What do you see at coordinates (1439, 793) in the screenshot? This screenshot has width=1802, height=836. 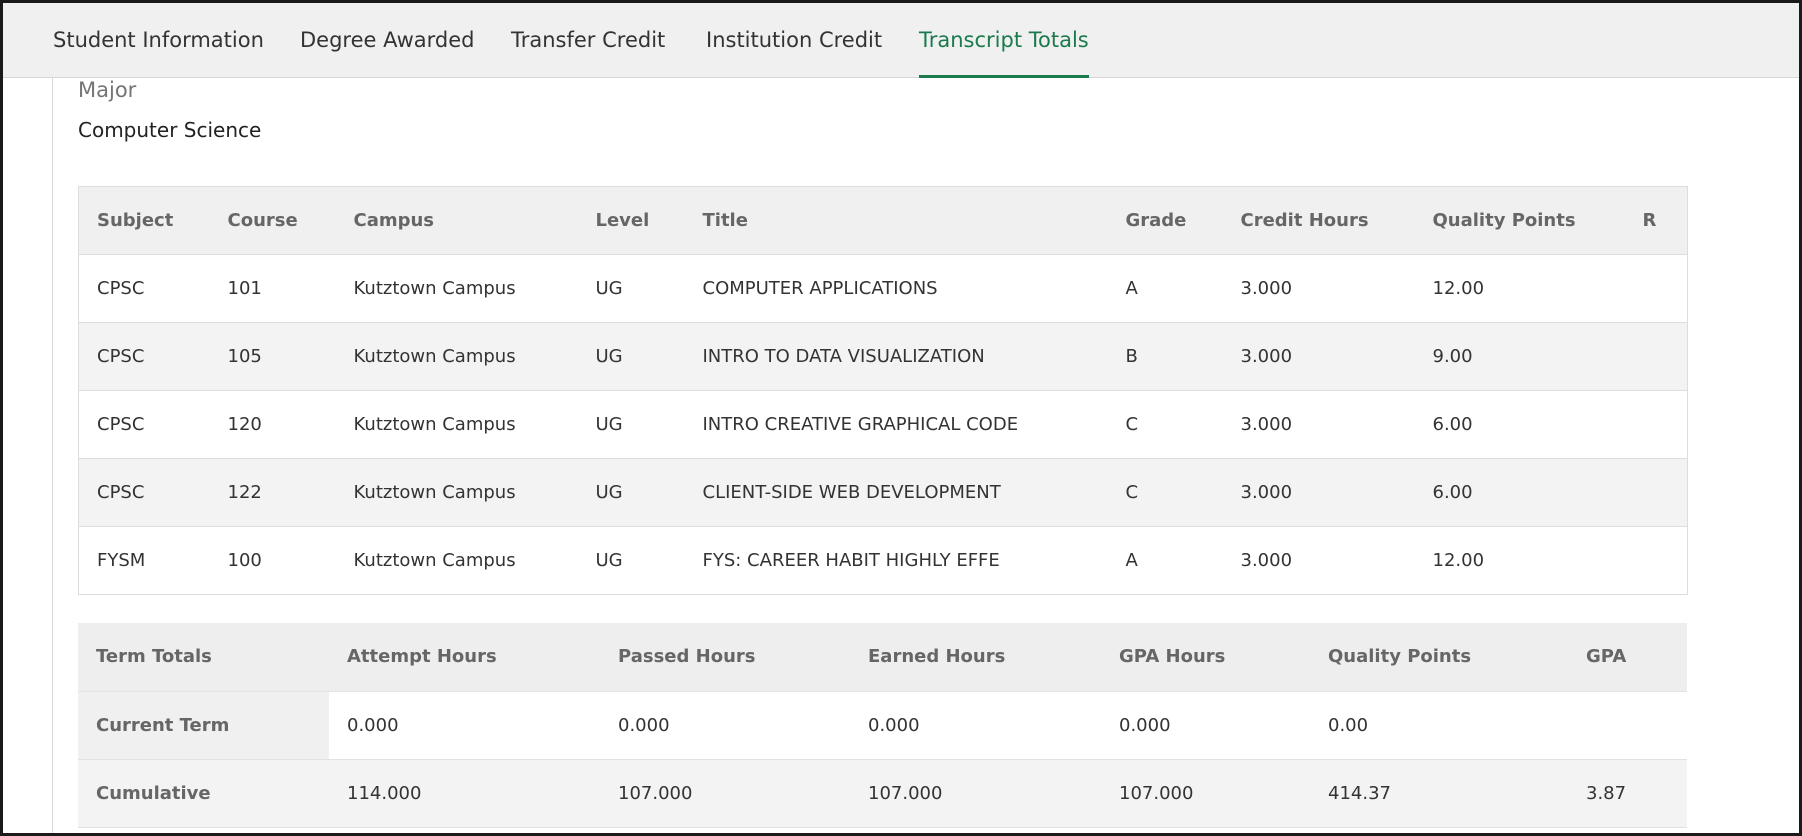 I see `cell-quality-points: 414.37` at bounding box center [1439, 793].